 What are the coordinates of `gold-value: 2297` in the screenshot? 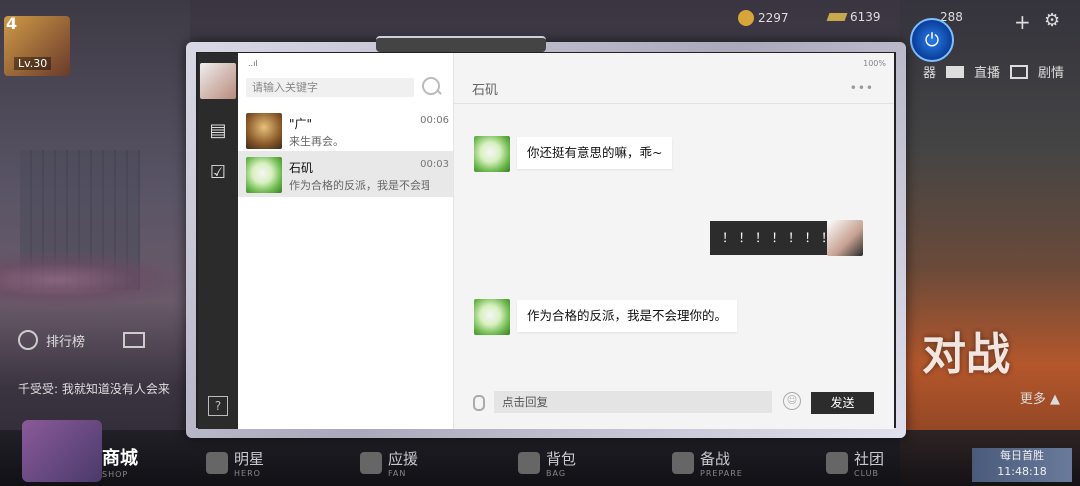 It's located at (773, 18).